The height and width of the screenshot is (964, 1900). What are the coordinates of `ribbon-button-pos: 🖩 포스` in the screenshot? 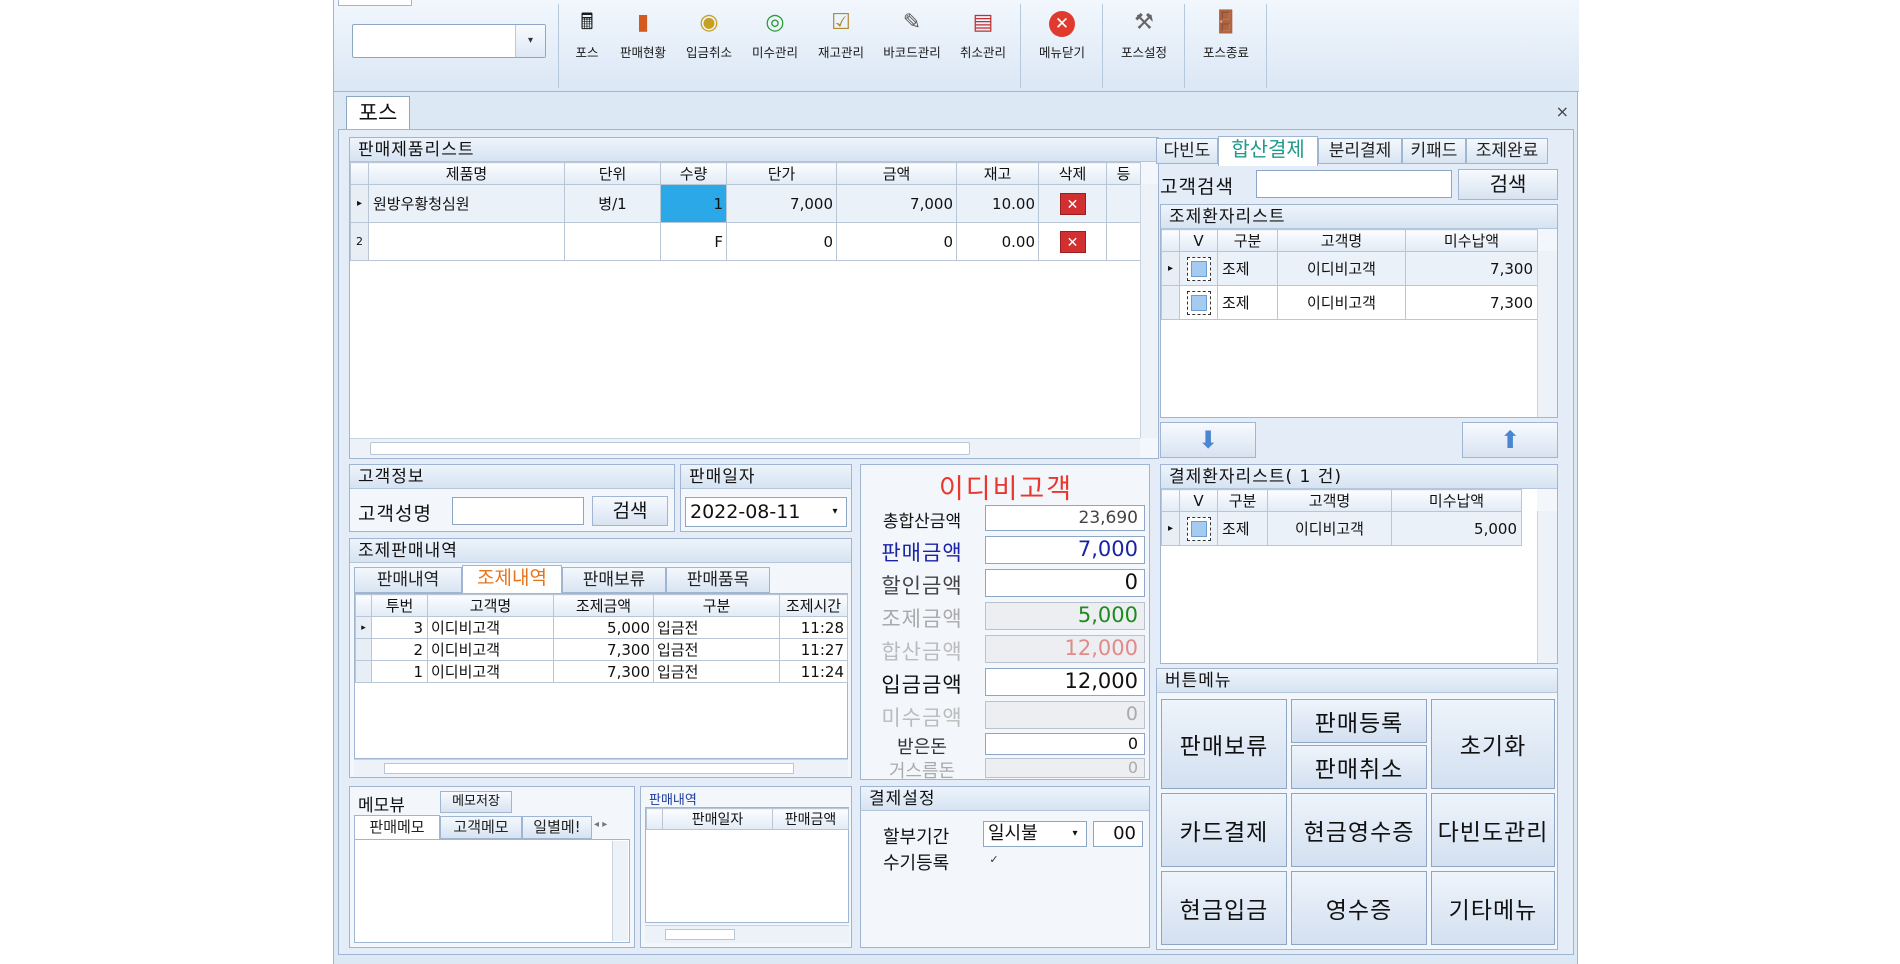 It's located at (587, 35).